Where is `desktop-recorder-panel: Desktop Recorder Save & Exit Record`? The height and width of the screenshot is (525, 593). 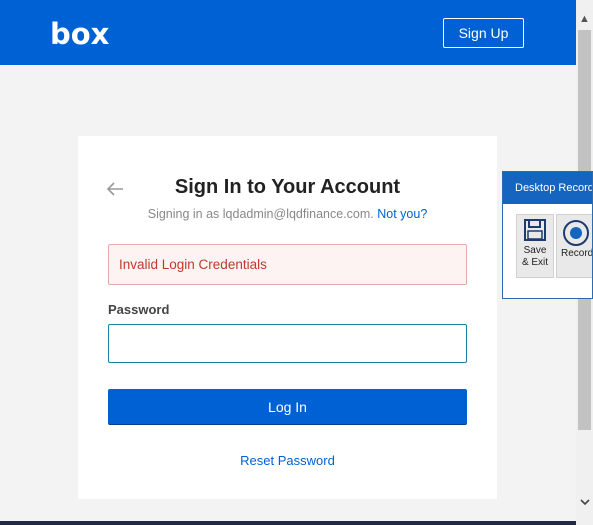
desktop-recorder-panel: Desktop Recorder Save & Exit Record is located at coordinates (547, 235).